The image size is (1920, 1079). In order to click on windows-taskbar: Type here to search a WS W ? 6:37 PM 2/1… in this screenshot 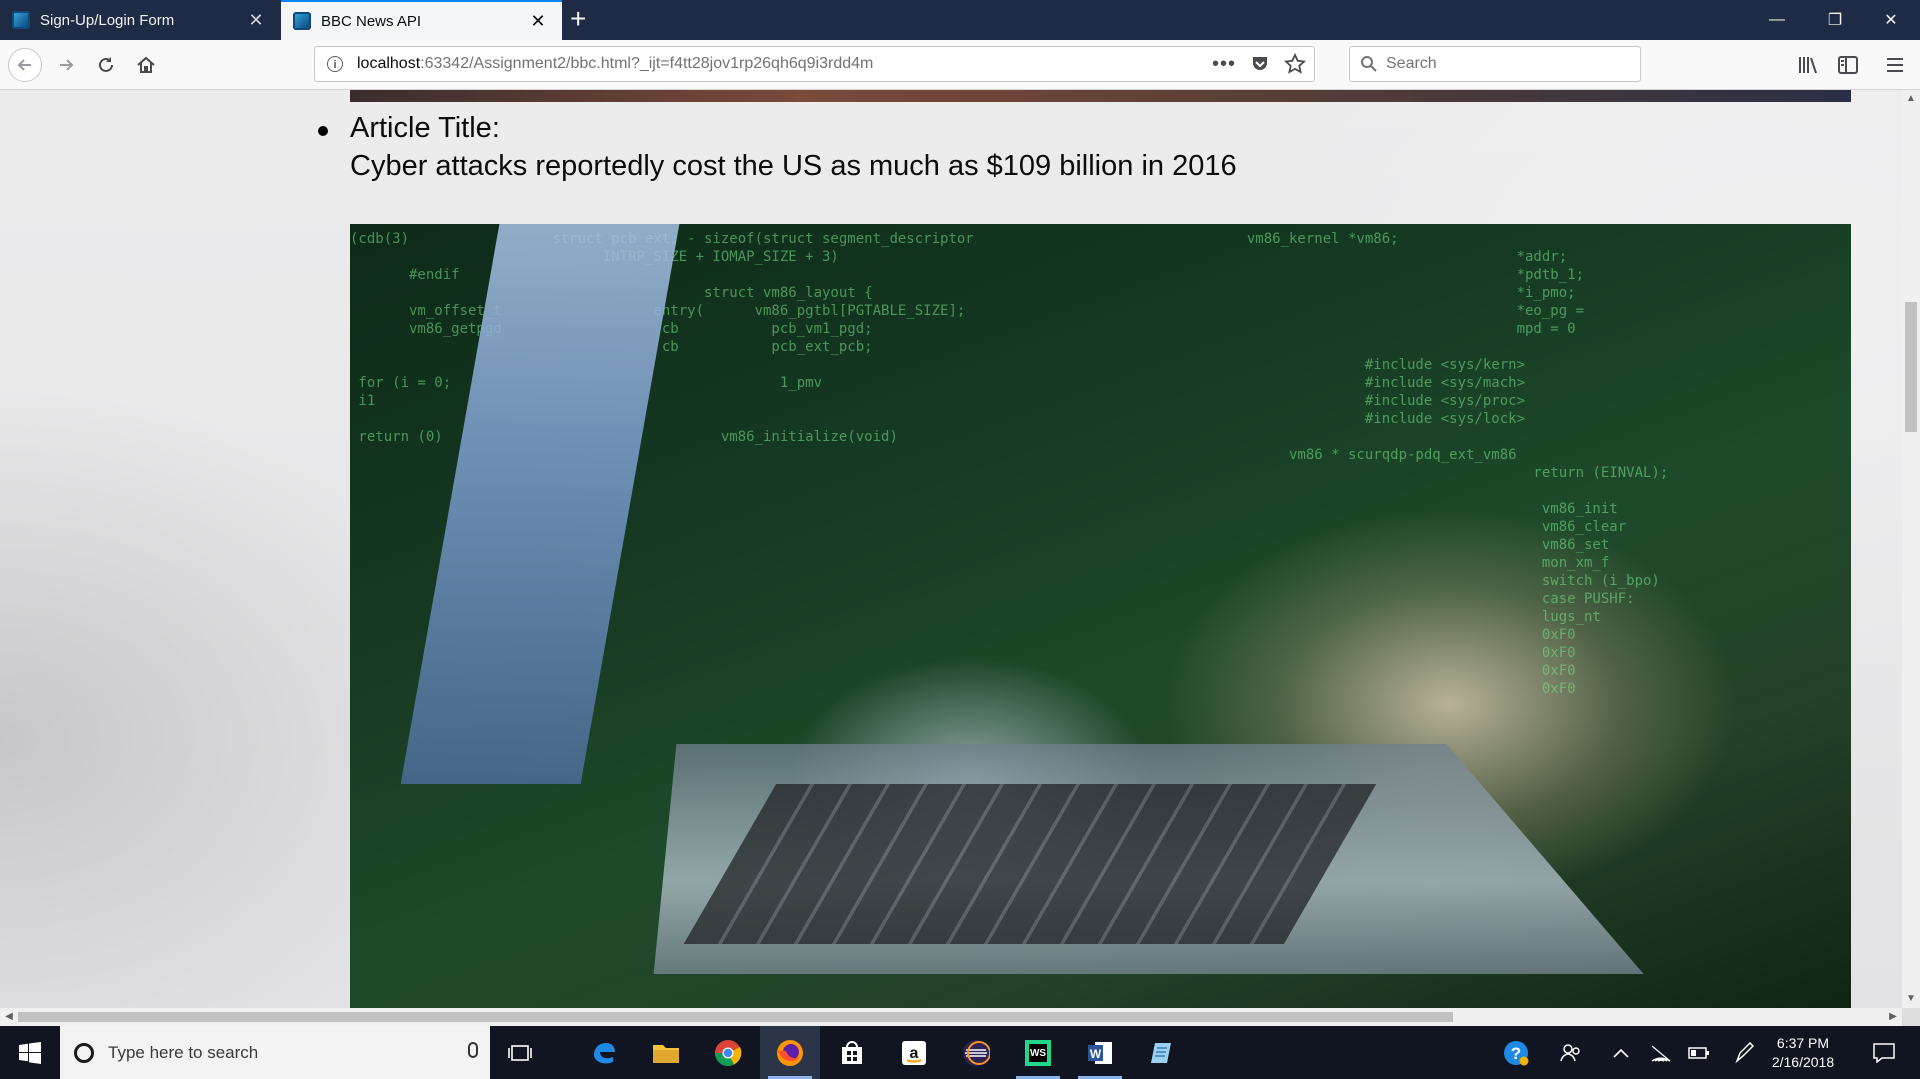, I will do `click(960, 1052)`.